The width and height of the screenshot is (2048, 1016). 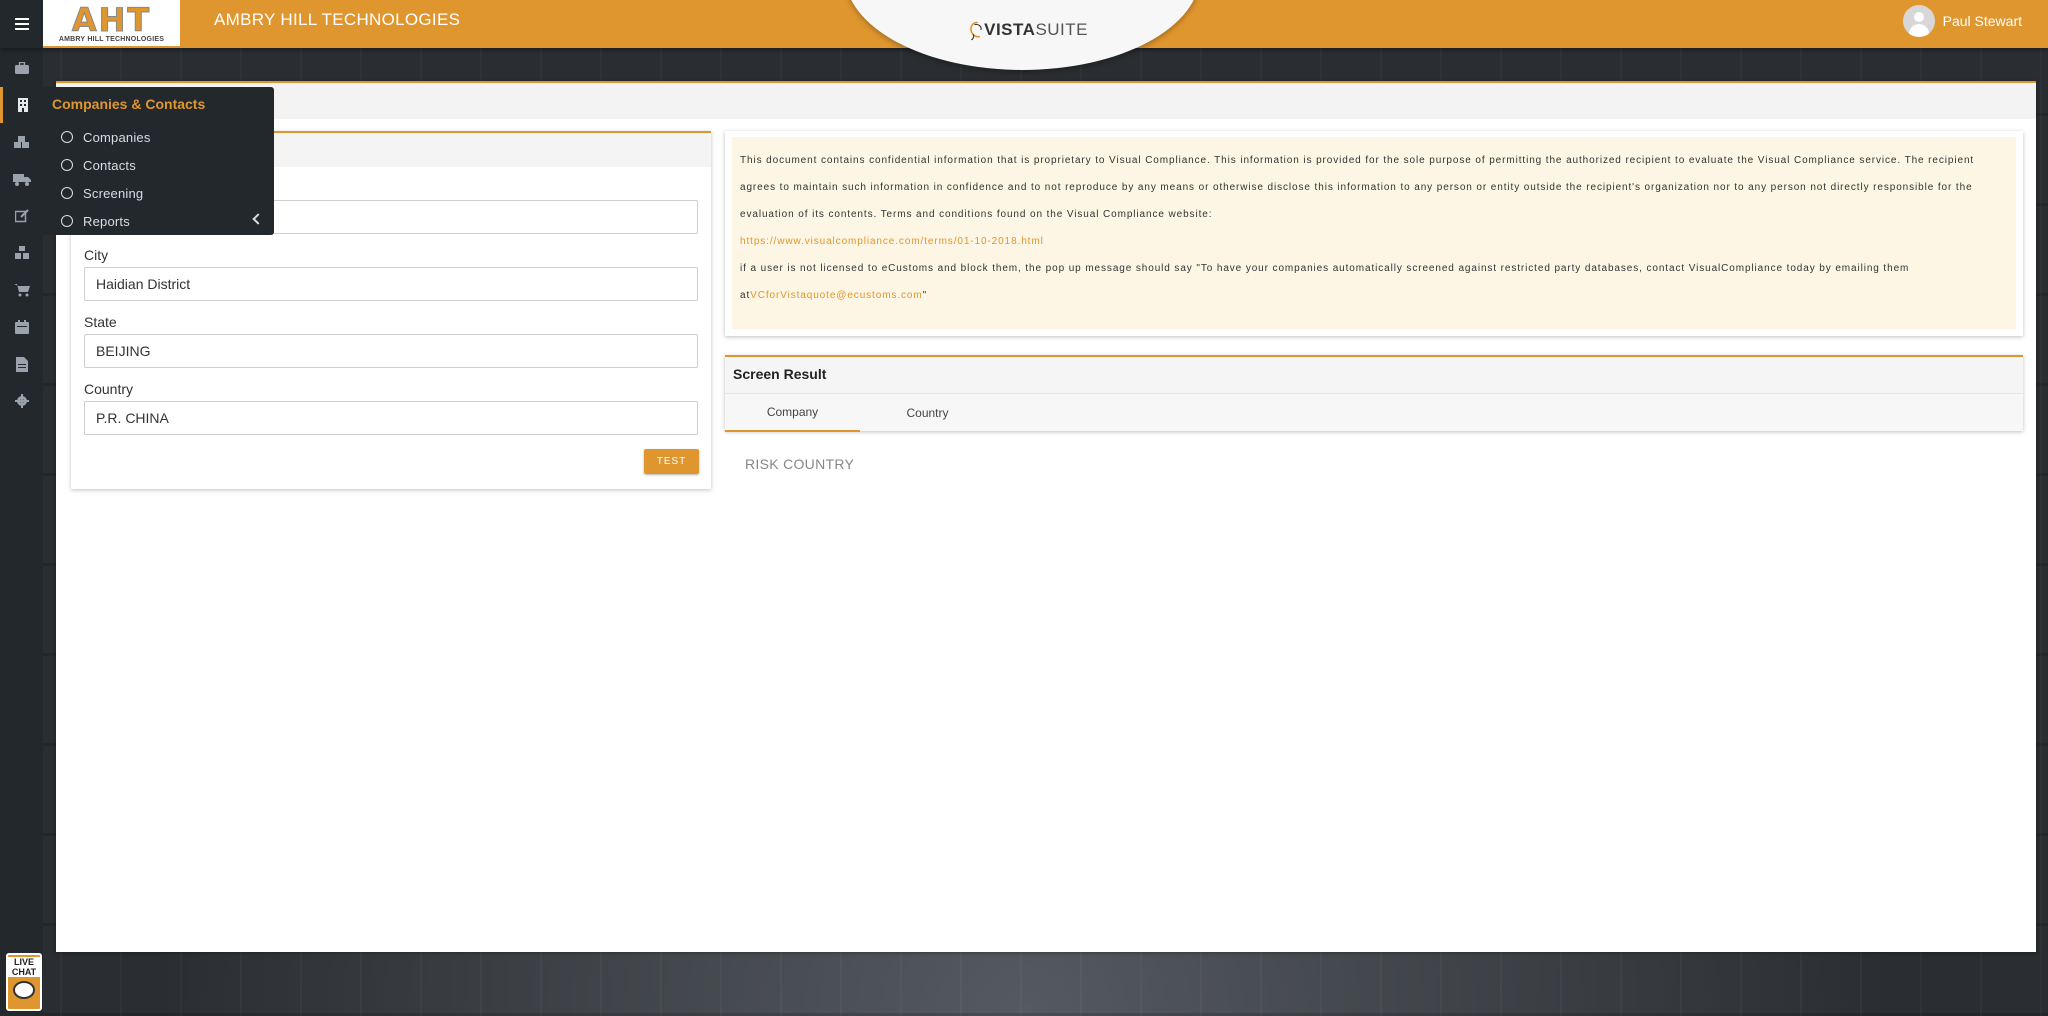 I want to click on building-icon, so click(x=23, y=105).